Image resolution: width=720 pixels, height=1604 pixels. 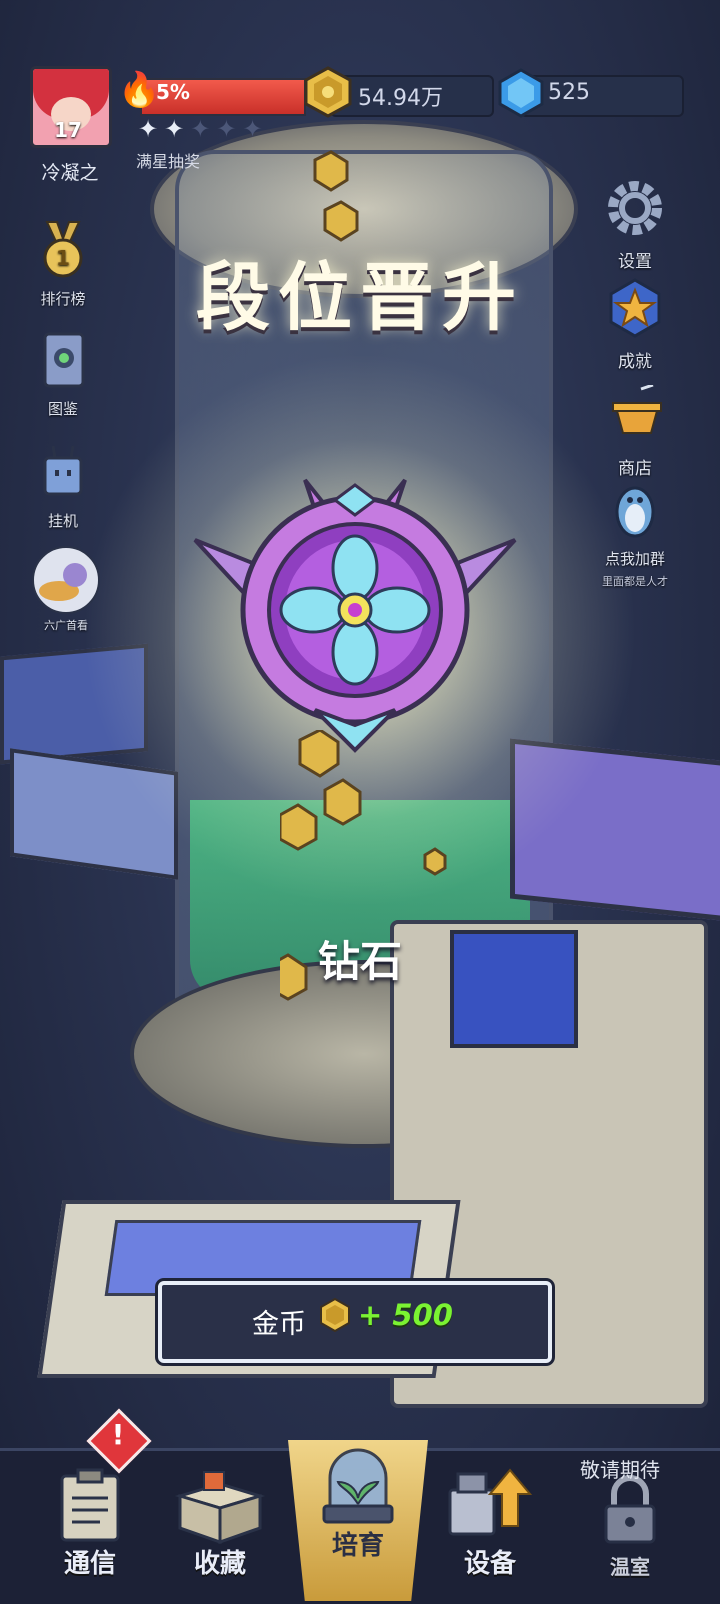 What do you see at coordinates (70, 173) in the screenshot?
I see `player-name: 冷凝之` at bounding box center [70, 173].